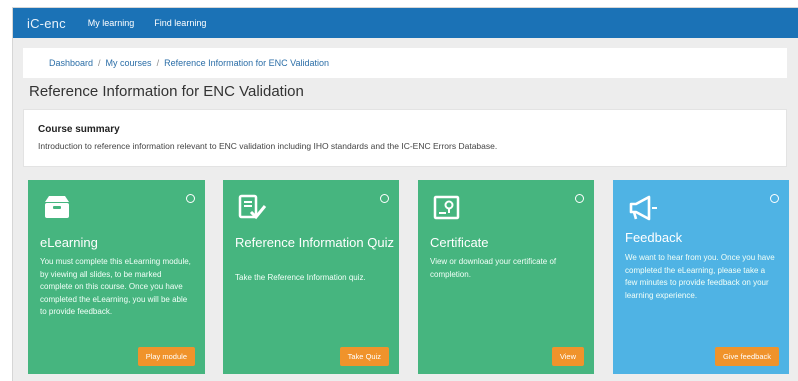 The image size is (798, 381). Describe the element at coordinates (166, 91) in the screenshot. I see `page-title: Reference Information for ENC Validation` at that location.